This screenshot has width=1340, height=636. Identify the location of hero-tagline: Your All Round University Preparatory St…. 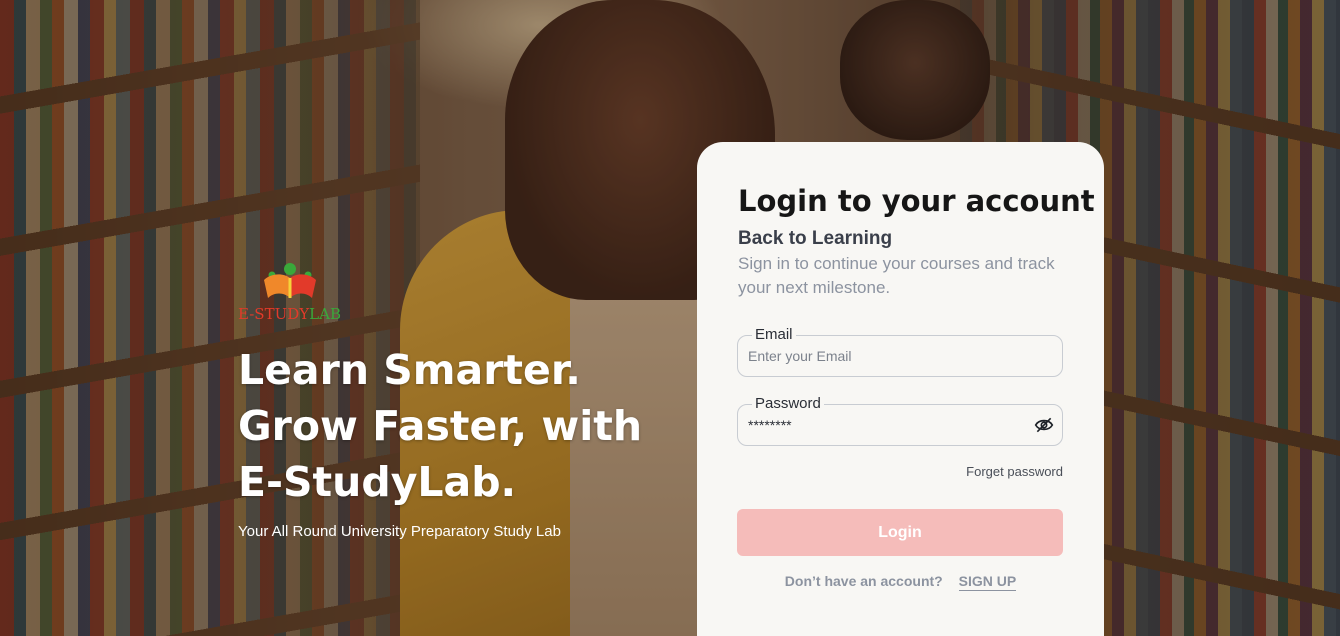
(399, 531).